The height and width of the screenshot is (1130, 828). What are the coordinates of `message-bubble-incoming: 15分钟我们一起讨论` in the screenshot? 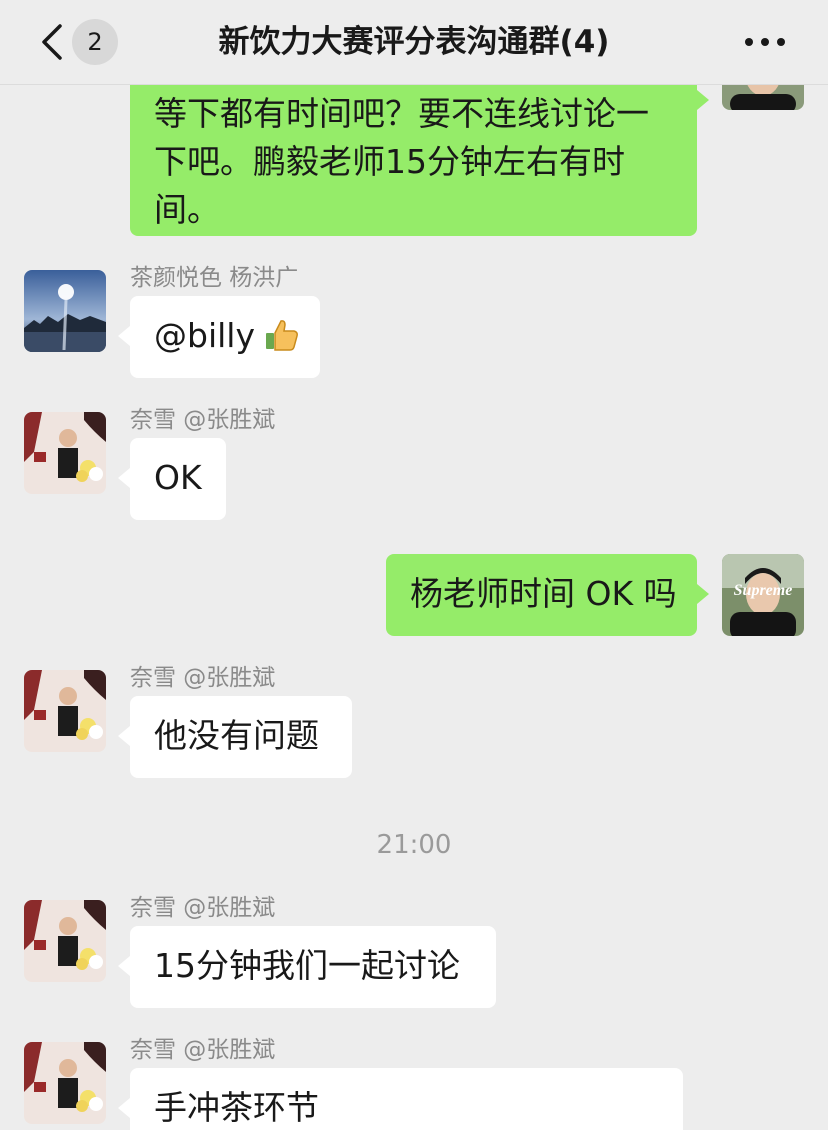 It's located at (307, 967).